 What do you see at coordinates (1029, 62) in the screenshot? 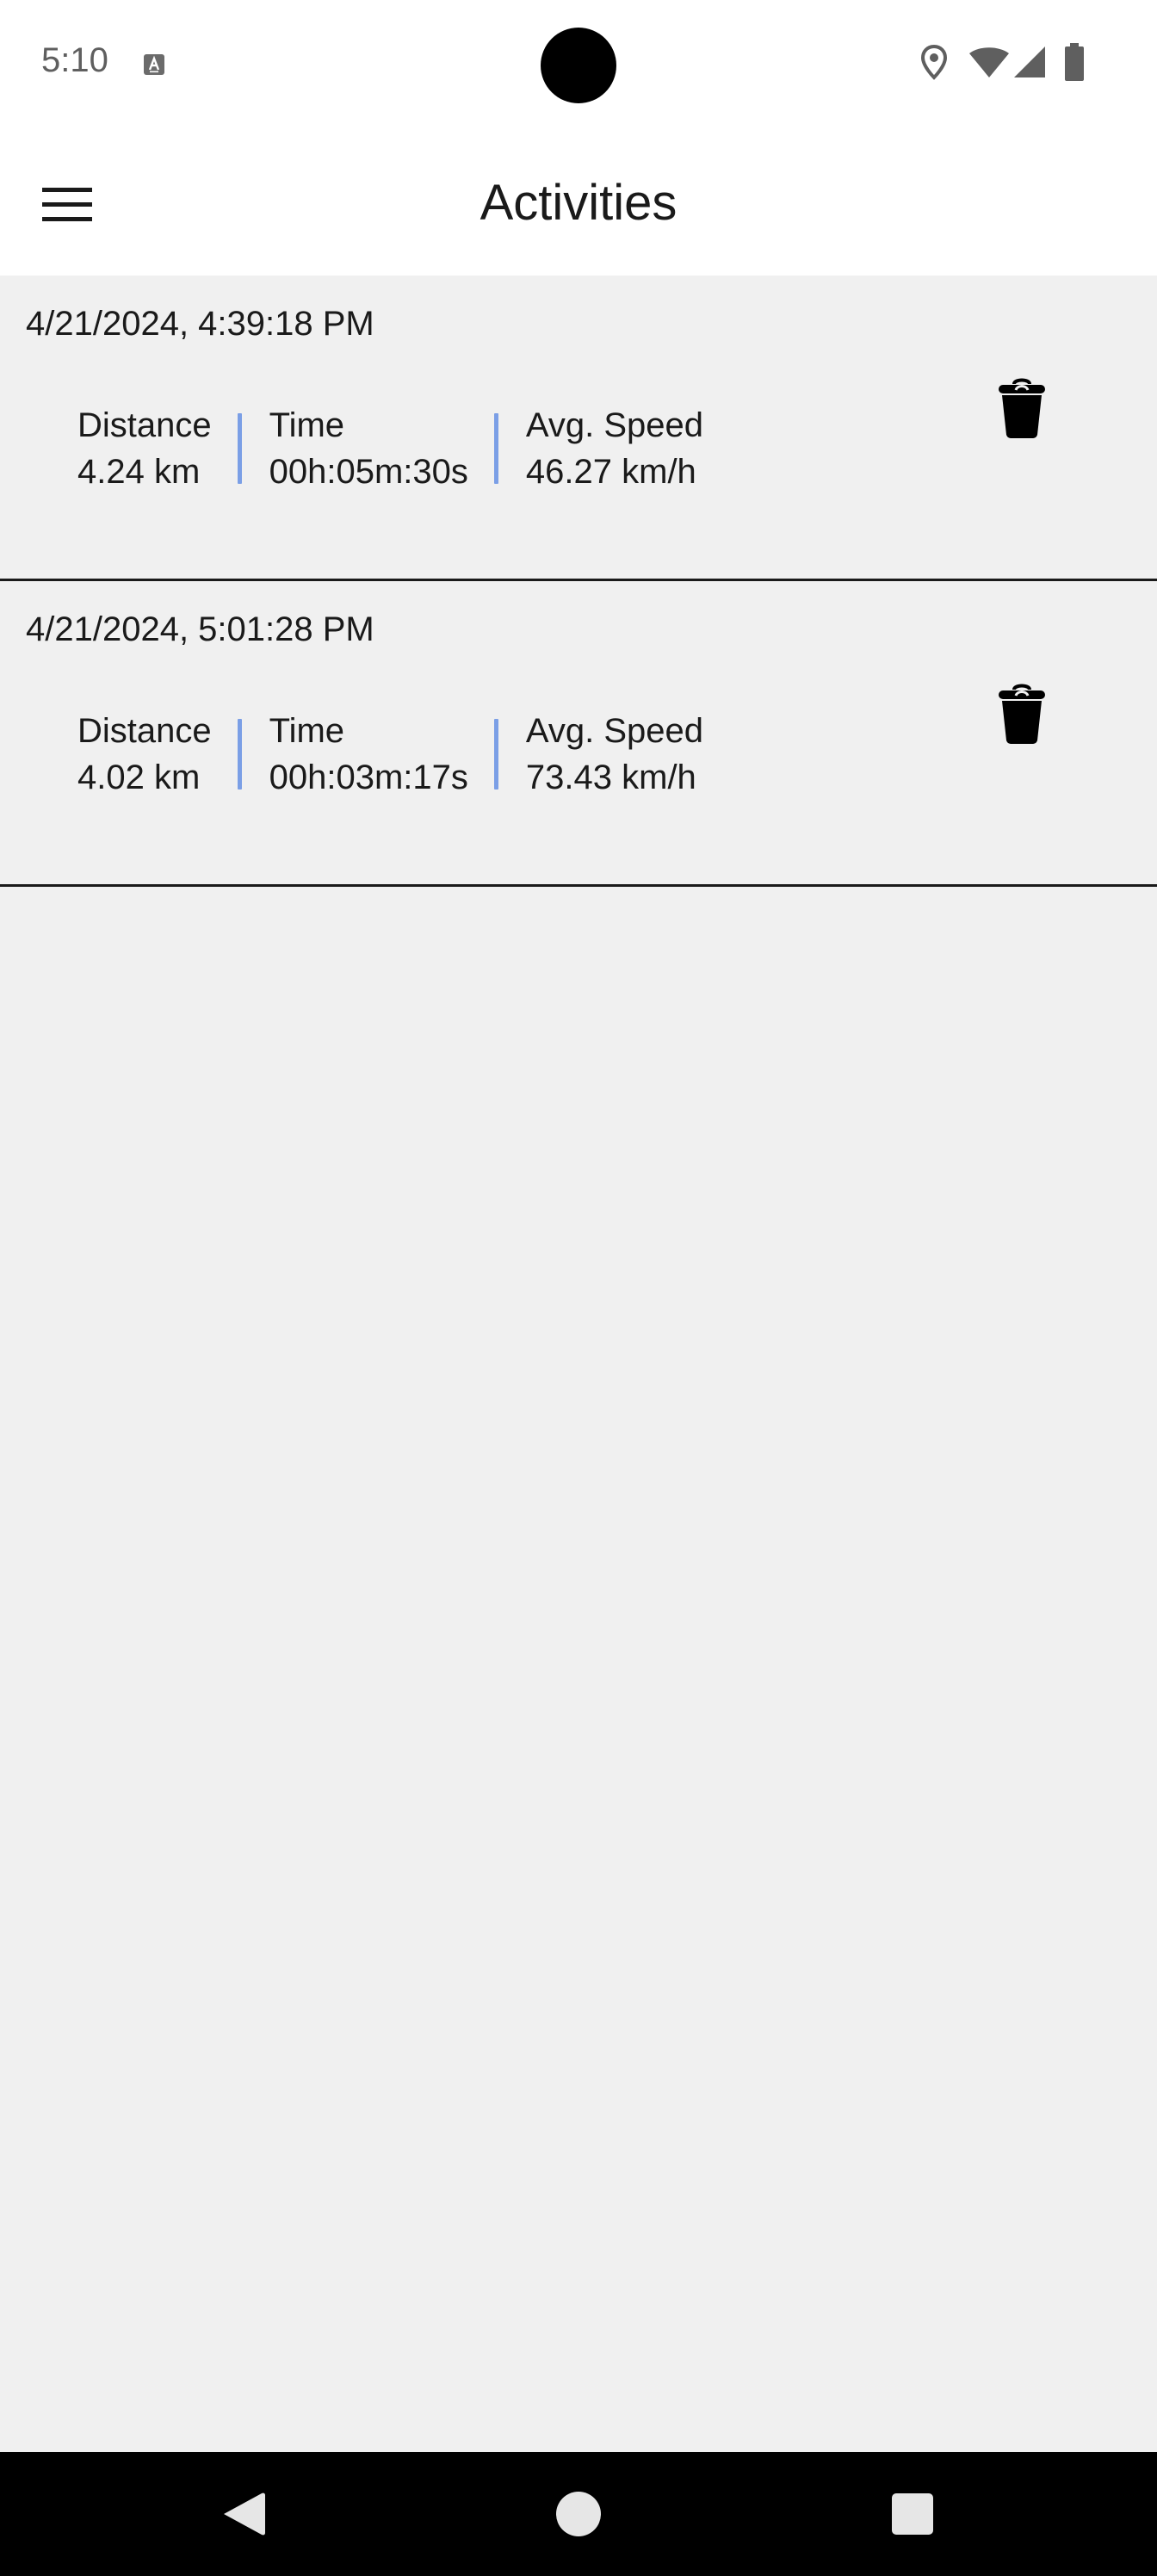
I see `cell-signal-icon` at bounding box center [1029, 62].